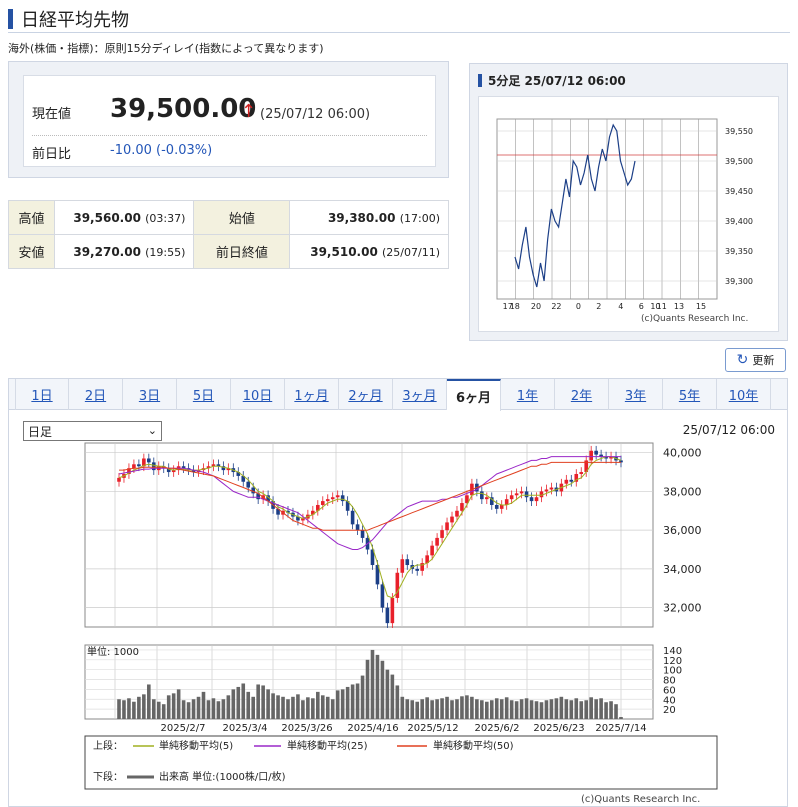  I want to click on price-y-tick: 38,000, so click(682, 491).